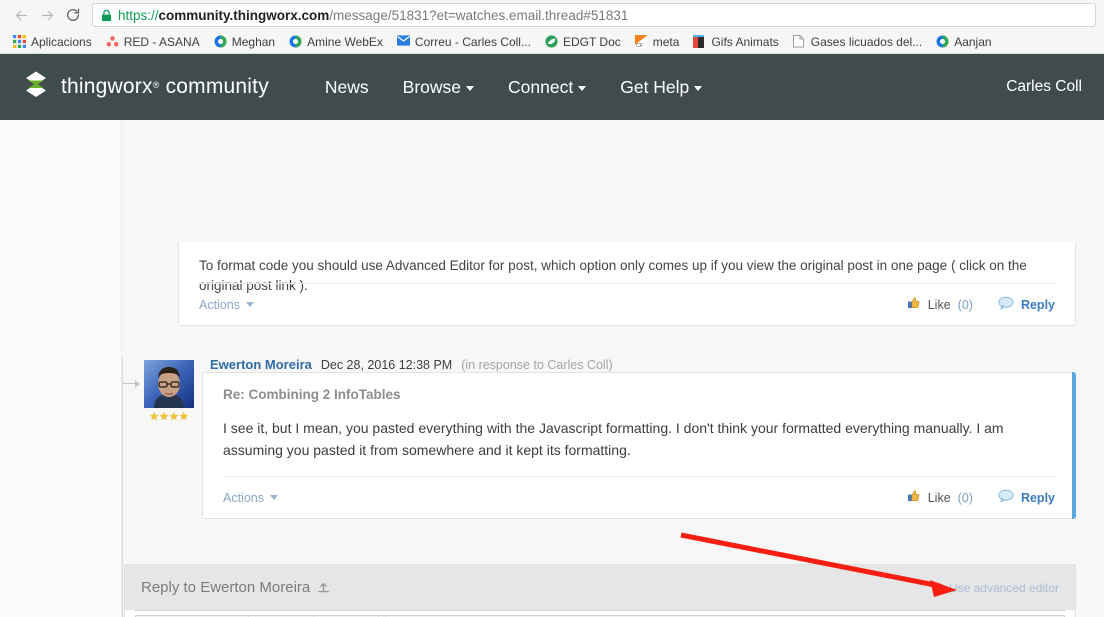  I want to click on bookmark-gifs-animats: Gifs Animats, so click(735, 41).